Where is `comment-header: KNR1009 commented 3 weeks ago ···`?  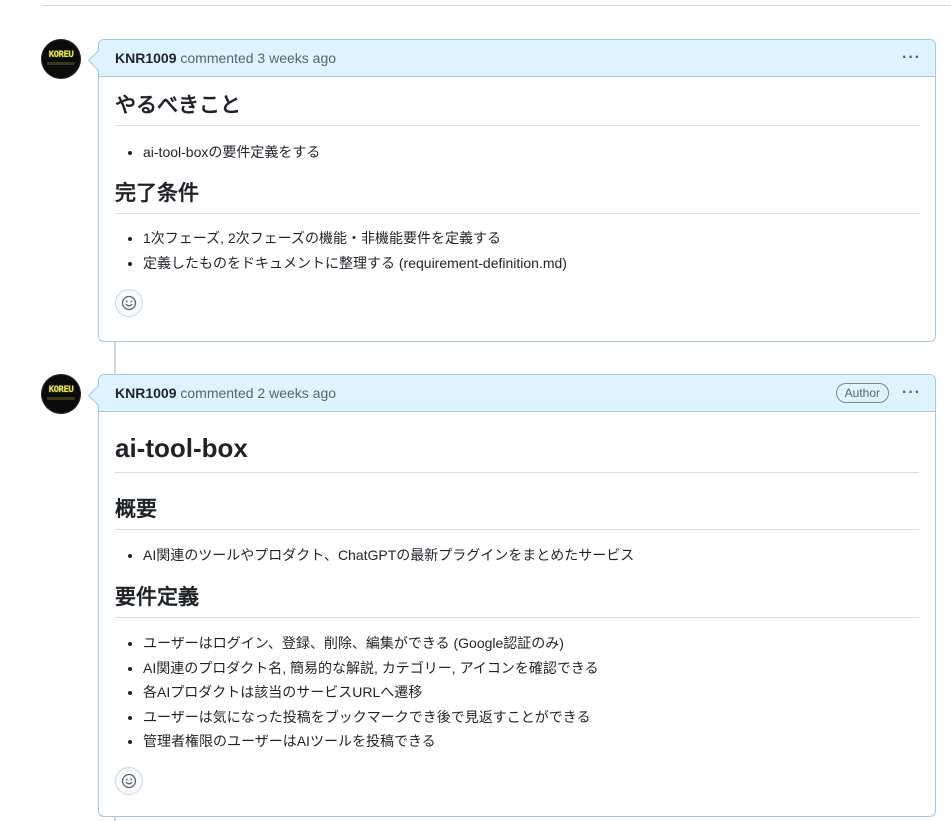
comment-header: KNR1009 commented 3 weeks ago ··· is located at coordinates (517, 58).